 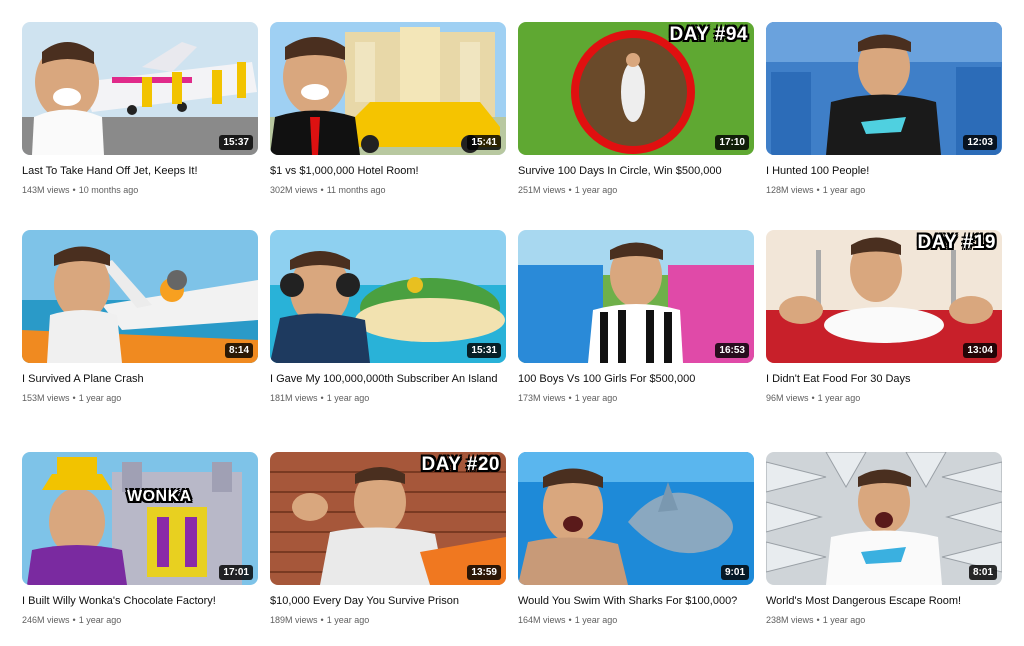 What do you see at coordinates (884, 190) in the screenshot?
I see `video-meta: 128M views • 1 year ago` at bounding box center [884, 190].